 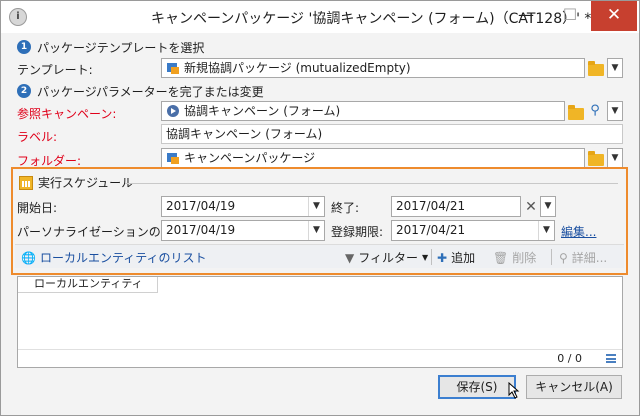 What do you see at coordinates (615, 68) in the screenshot?
I see `template-dropdown-button: ▼` at bounding box center [615, 68].